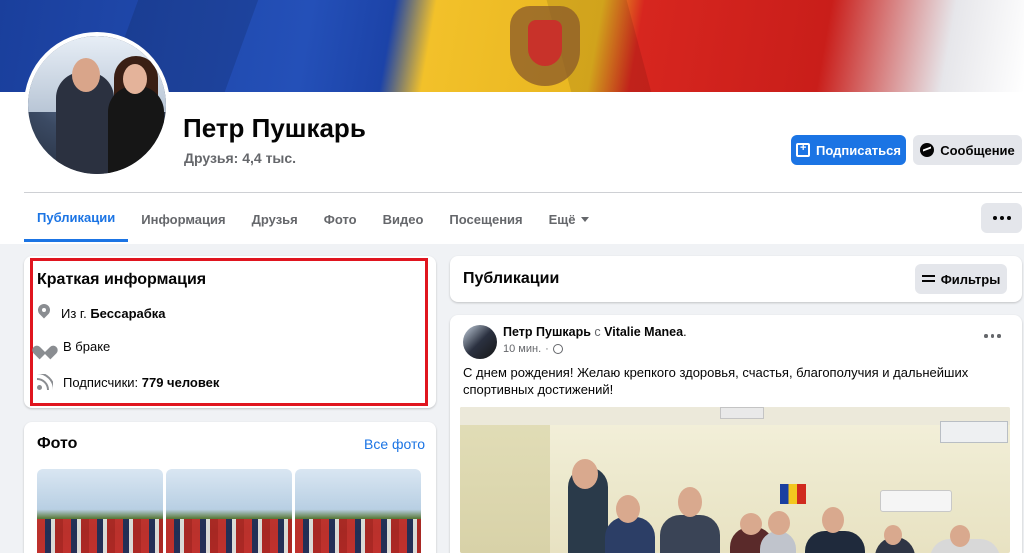  Describe the element at coordinates (557, 349) in the screenshot. I see `globe-icon` at that location.